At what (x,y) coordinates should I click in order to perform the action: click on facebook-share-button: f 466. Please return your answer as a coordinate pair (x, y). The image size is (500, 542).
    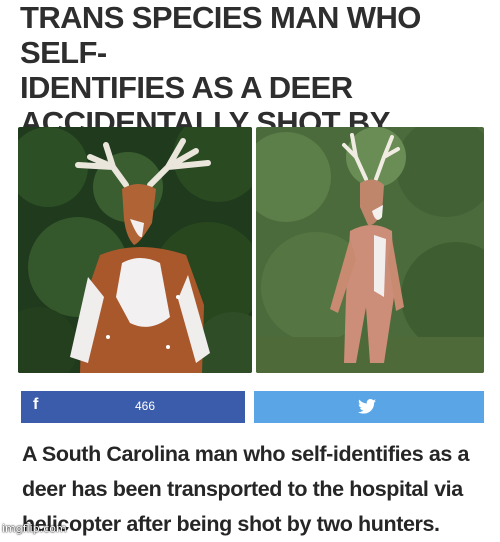
    Looking at the image, I should click on (133, 407).